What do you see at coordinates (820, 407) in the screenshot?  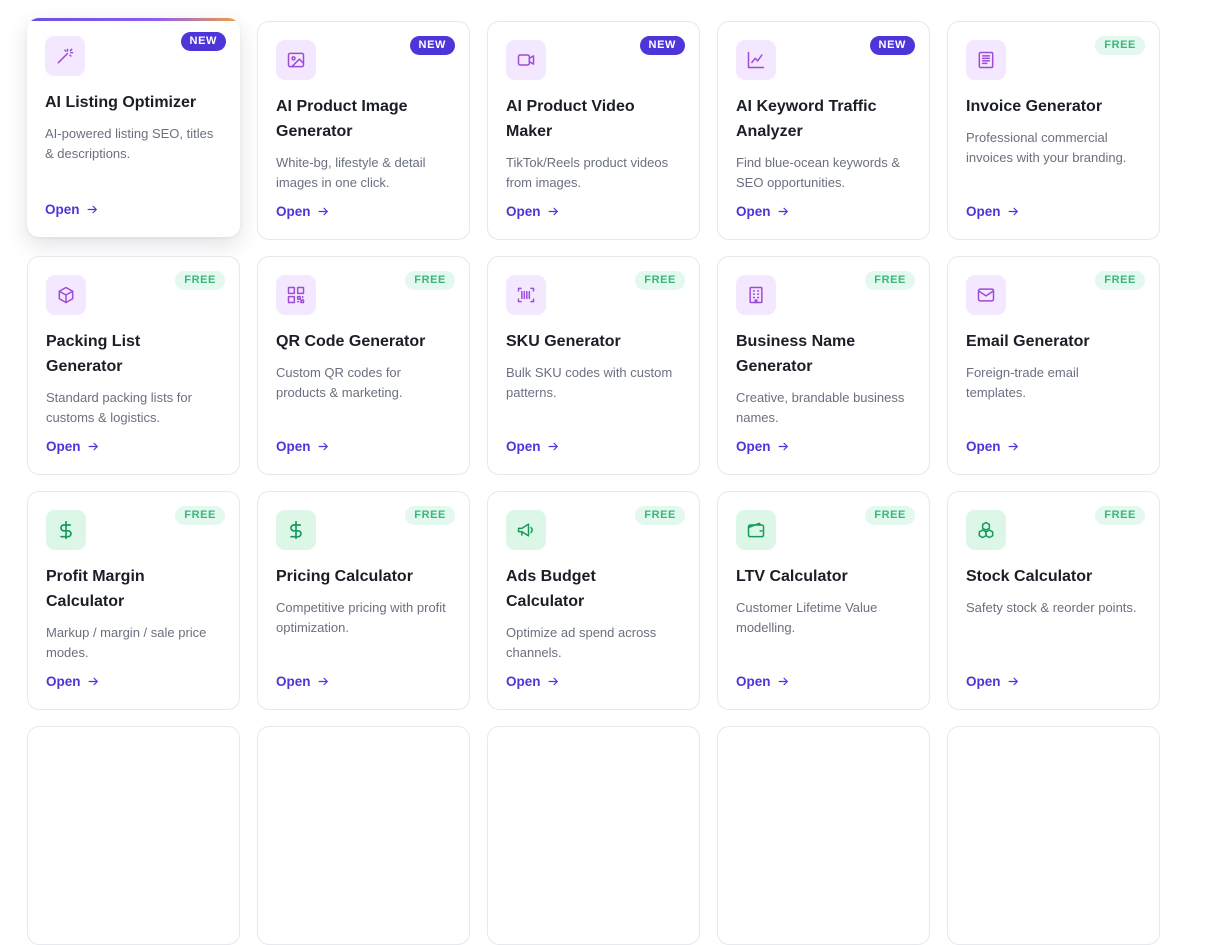 I see `card-description: Creative, brandable business names.` at bounding box center [820, 407].